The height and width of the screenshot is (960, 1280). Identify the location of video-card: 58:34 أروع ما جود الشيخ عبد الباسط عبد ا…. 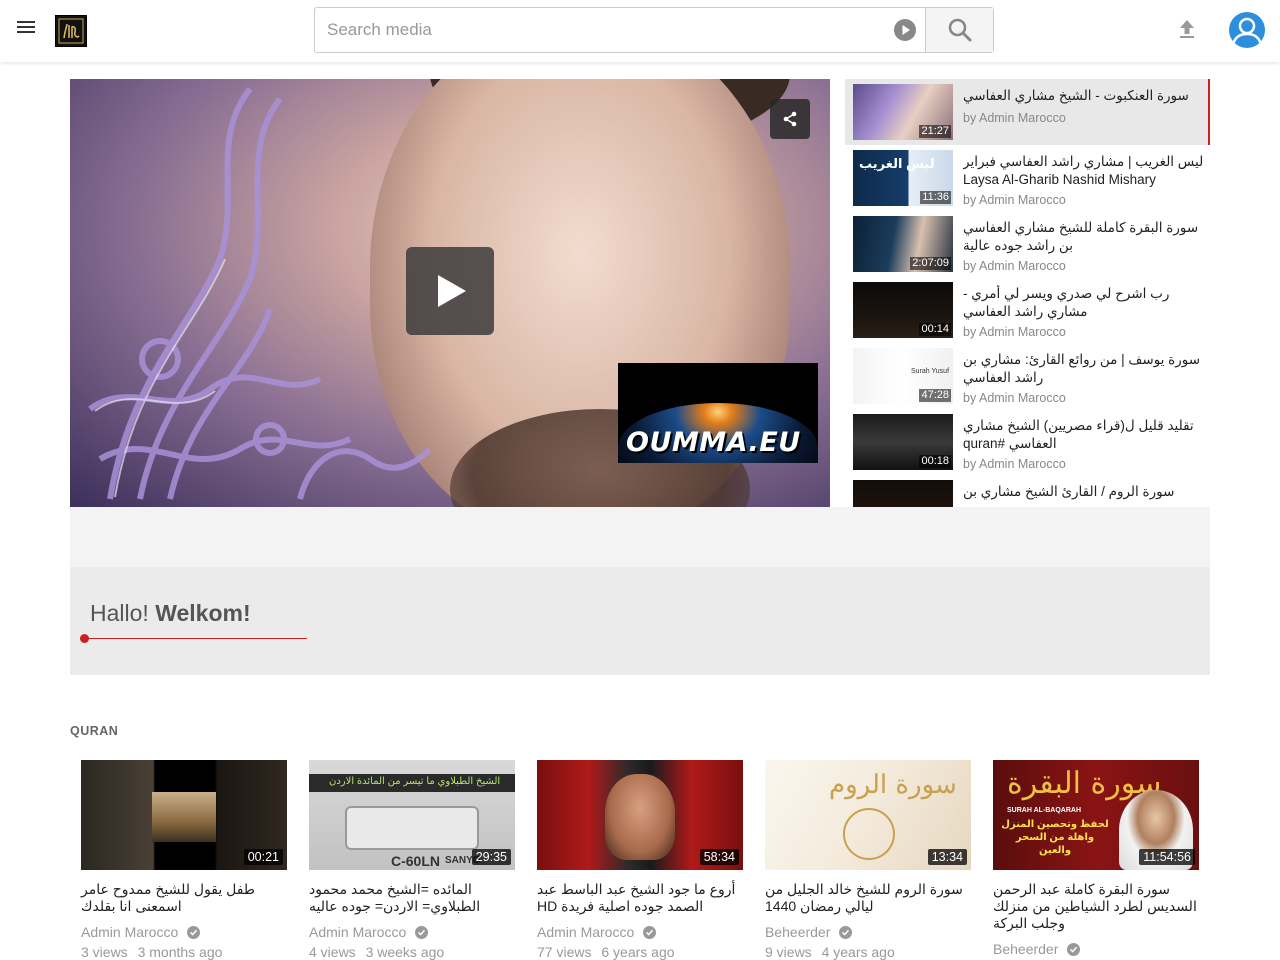
(640, 860).